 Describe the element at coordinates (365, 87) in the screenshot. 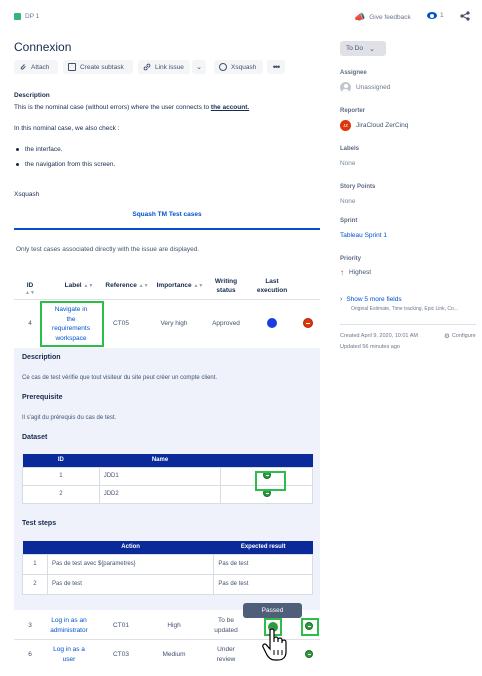

I see `assignee-field: Unassigned` at that location.